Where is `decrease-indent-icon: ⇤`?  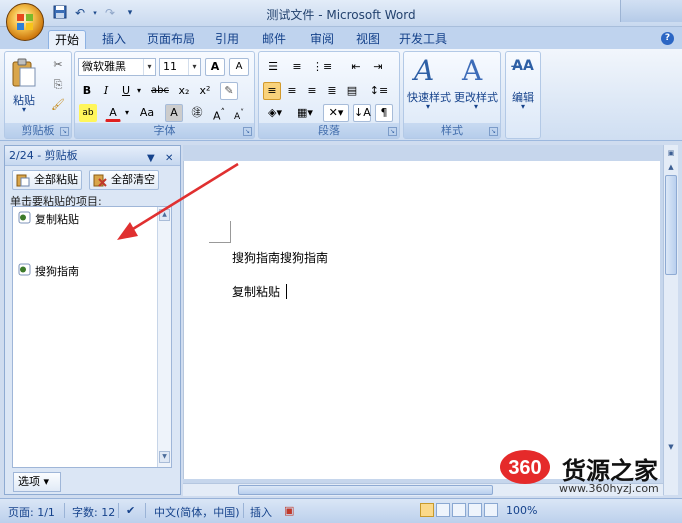
decrease-indent-icon: ⇤ is located at coordinates (356, 67).